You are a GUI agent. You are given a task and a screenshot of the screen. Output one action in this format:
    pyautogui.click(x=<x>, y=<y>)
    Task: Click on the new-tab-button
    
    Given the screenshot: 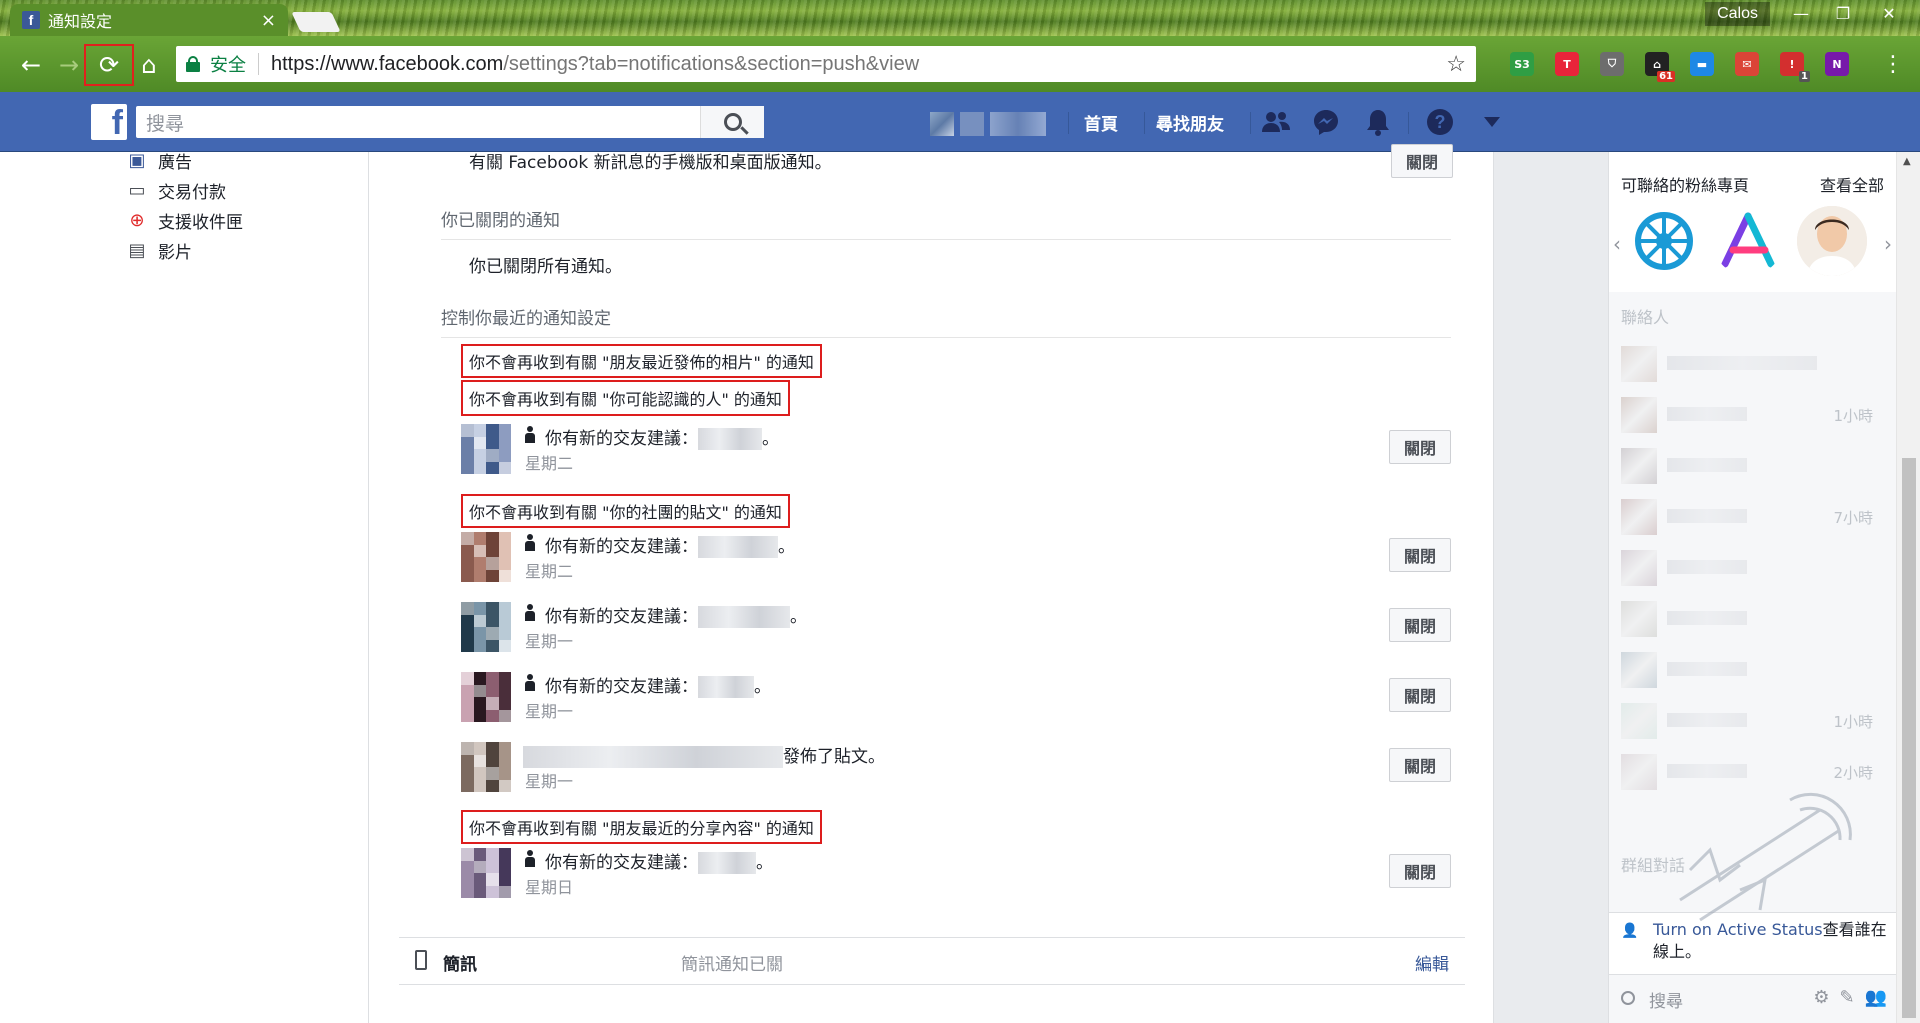 What is the action you would take?
    pyautogui.click(x=316, y=22)
    